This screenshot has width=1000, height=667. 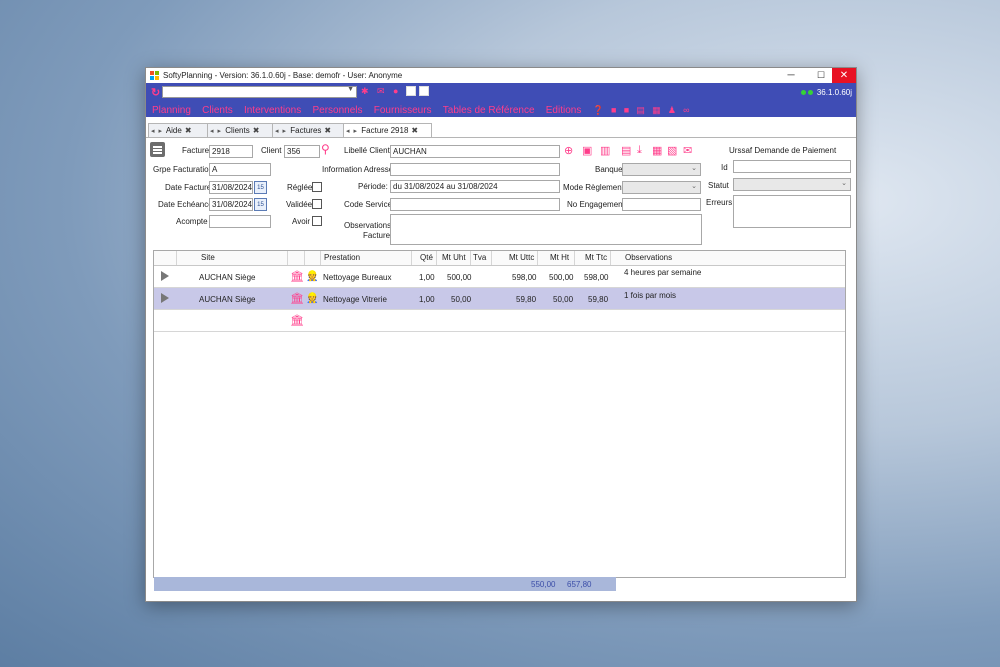 I want to click on mail-card-icon: ✉, so click(x=381, y=91).